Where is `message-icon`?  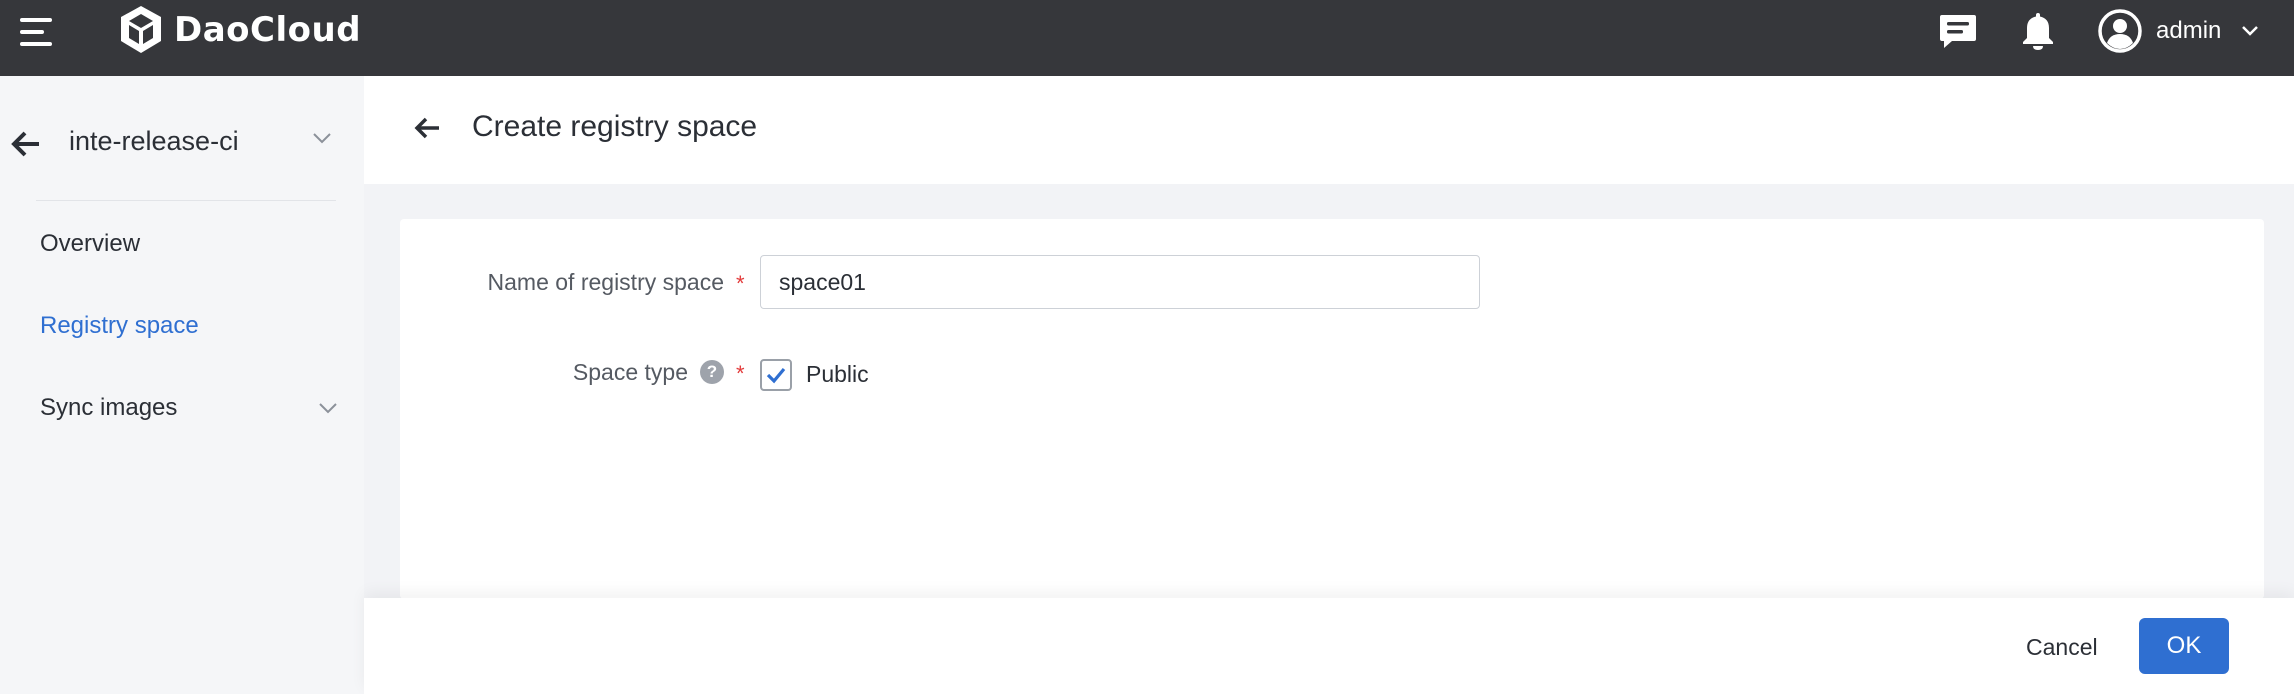 message-icon is located at coordinates (1958, 31).